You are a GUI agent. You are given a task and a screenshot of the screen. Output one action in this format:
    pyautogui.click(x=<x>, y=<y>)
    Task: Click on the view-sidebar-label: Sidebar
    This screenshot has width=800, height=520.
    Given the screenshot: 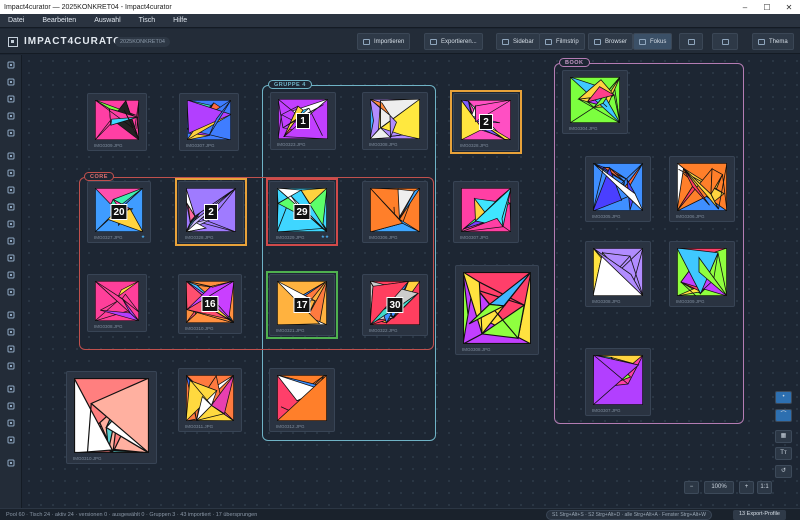 What is the action you would take?
    pyautogui.click(x=523, y=41)
    